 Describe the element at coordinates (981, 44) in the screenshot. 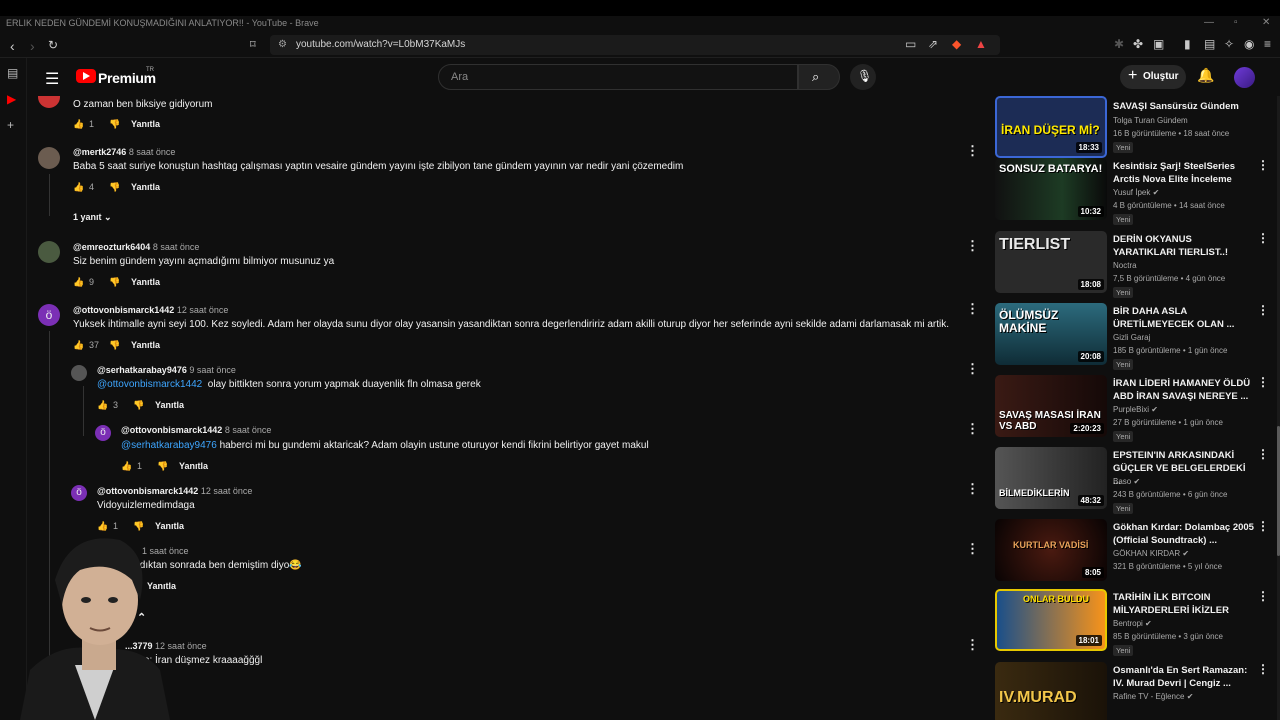

I see `brave-rewards-icon: ▲` at that location.